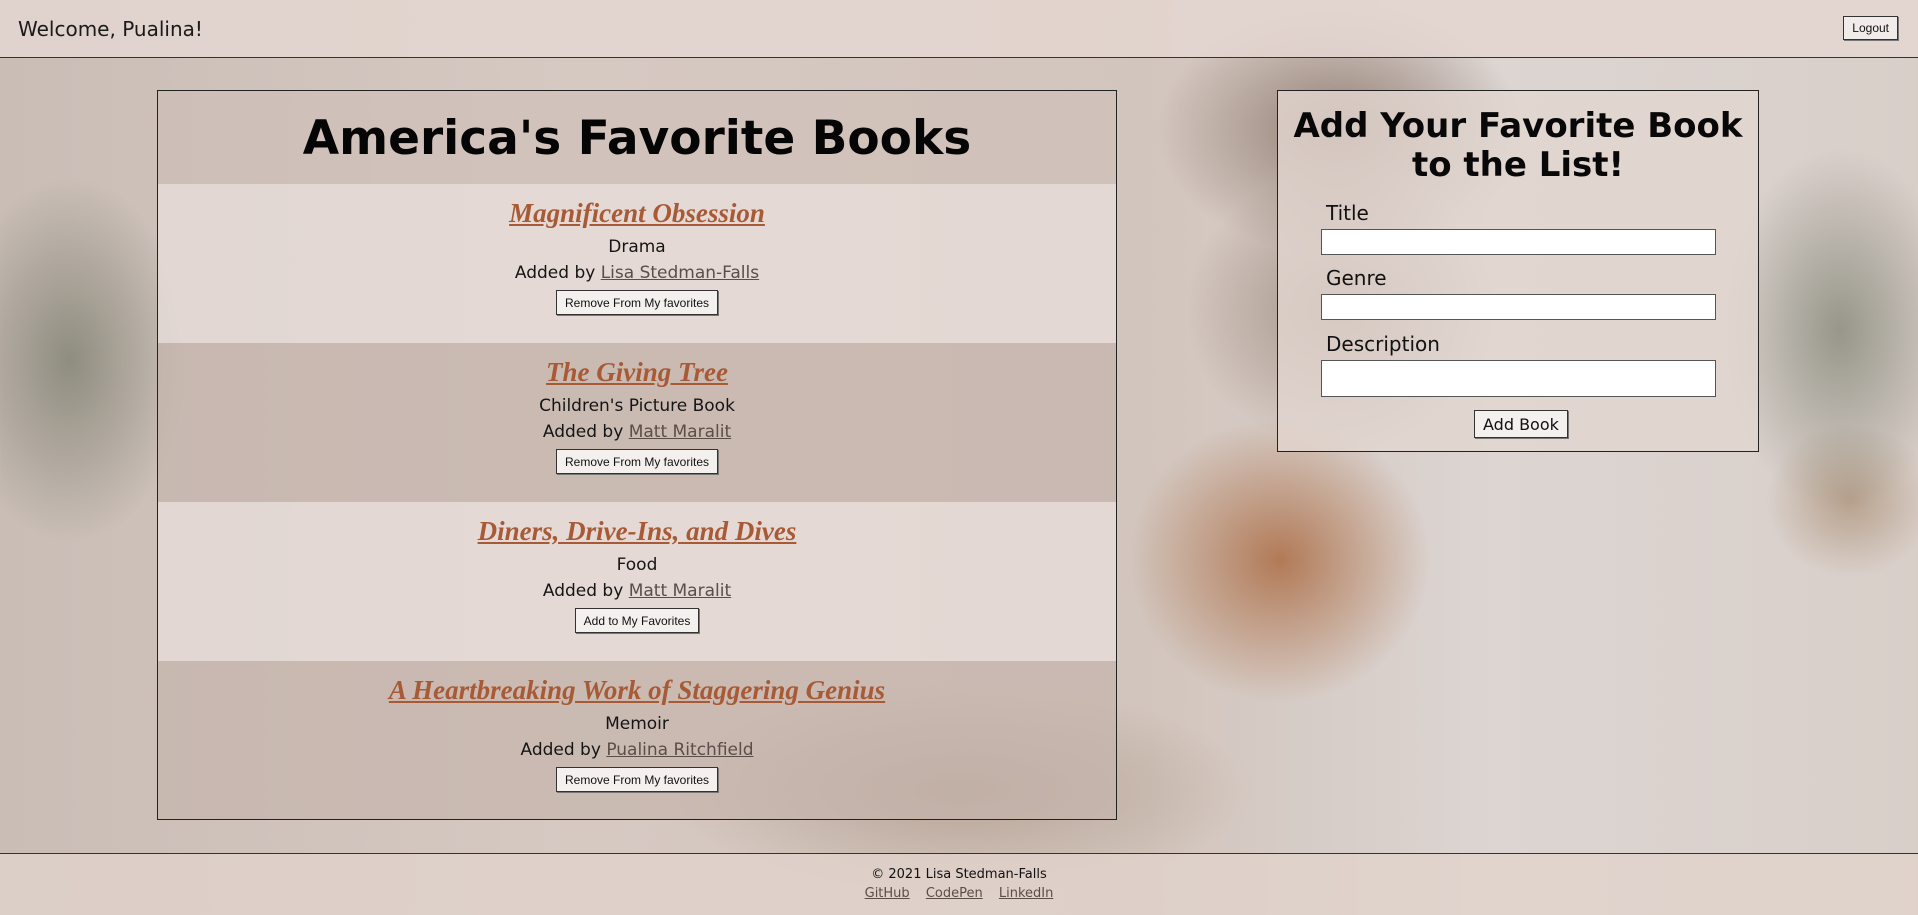 The width and height of the screenshot is (1918, 915). I want to click on description-label: Description, so click(1383, 344).